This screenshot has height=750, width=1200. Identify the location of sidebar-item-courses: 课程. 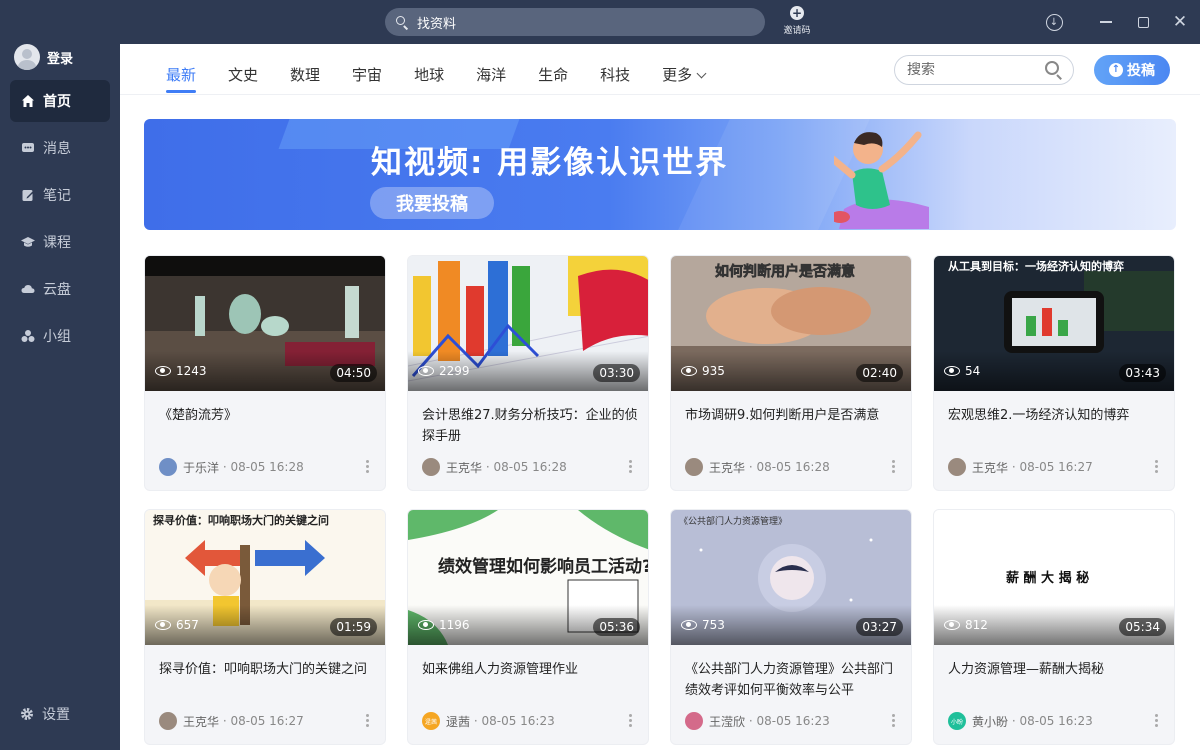
(60, 242).